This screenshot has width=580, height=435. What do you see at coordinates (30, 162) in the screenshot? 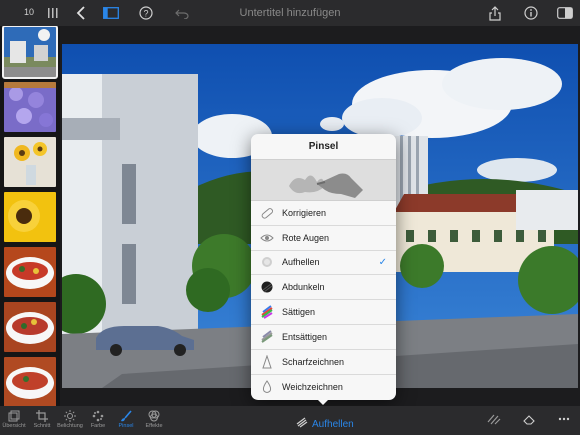
I see `thumbnail-sunflowers-vase` at bounding box center [30, 162].